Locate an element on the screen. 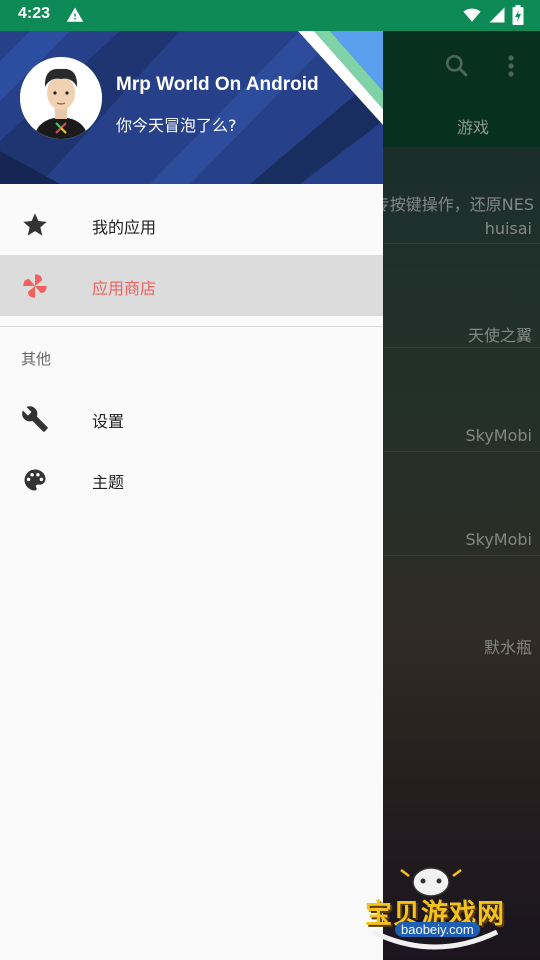 The image size is (540, 960). divider is located at coordinates (191, 326).